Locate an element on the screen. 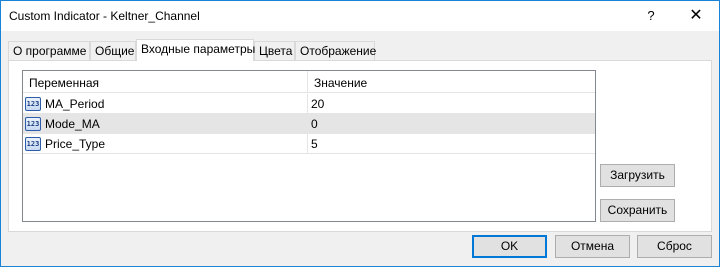 This screenshot has height=267, width=720. table-row: 123 Price_Type 5 is located at coordinates (309, 144).